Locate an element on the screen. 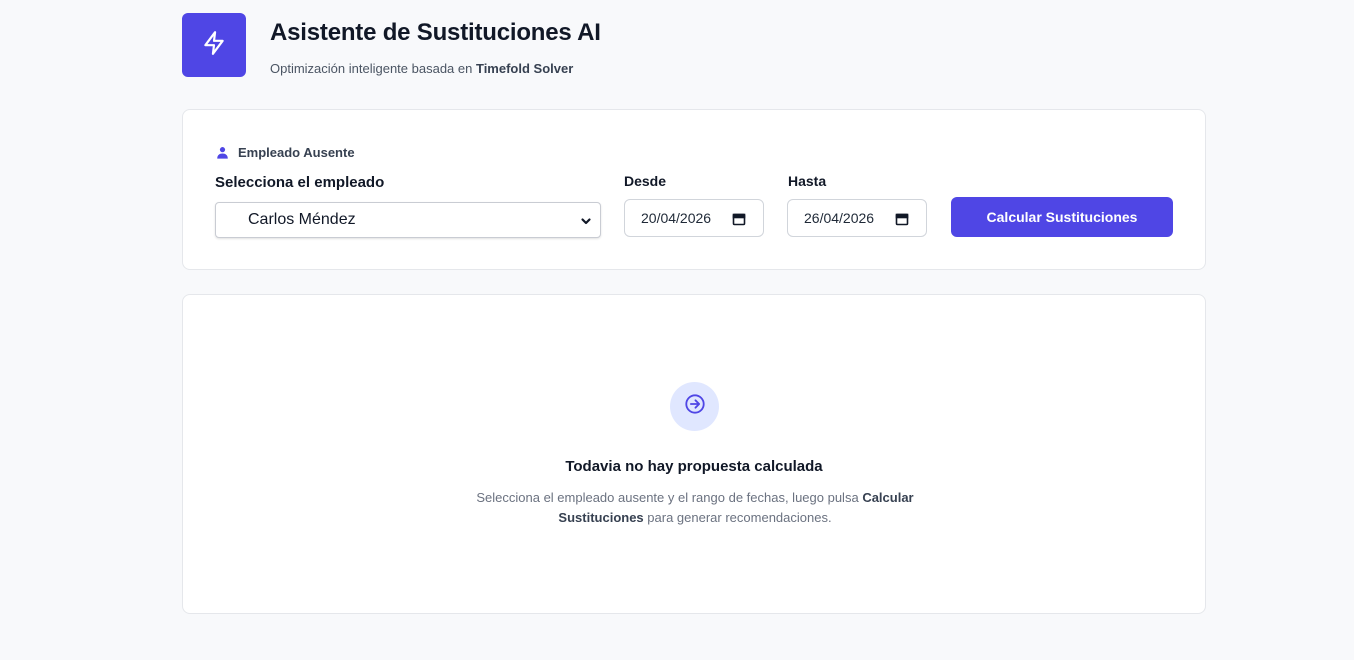 The height and width of the screenshot is (660, 1354). subtitle-prefix: Optimización inteligente basada en is located at coordinates (371, 68).